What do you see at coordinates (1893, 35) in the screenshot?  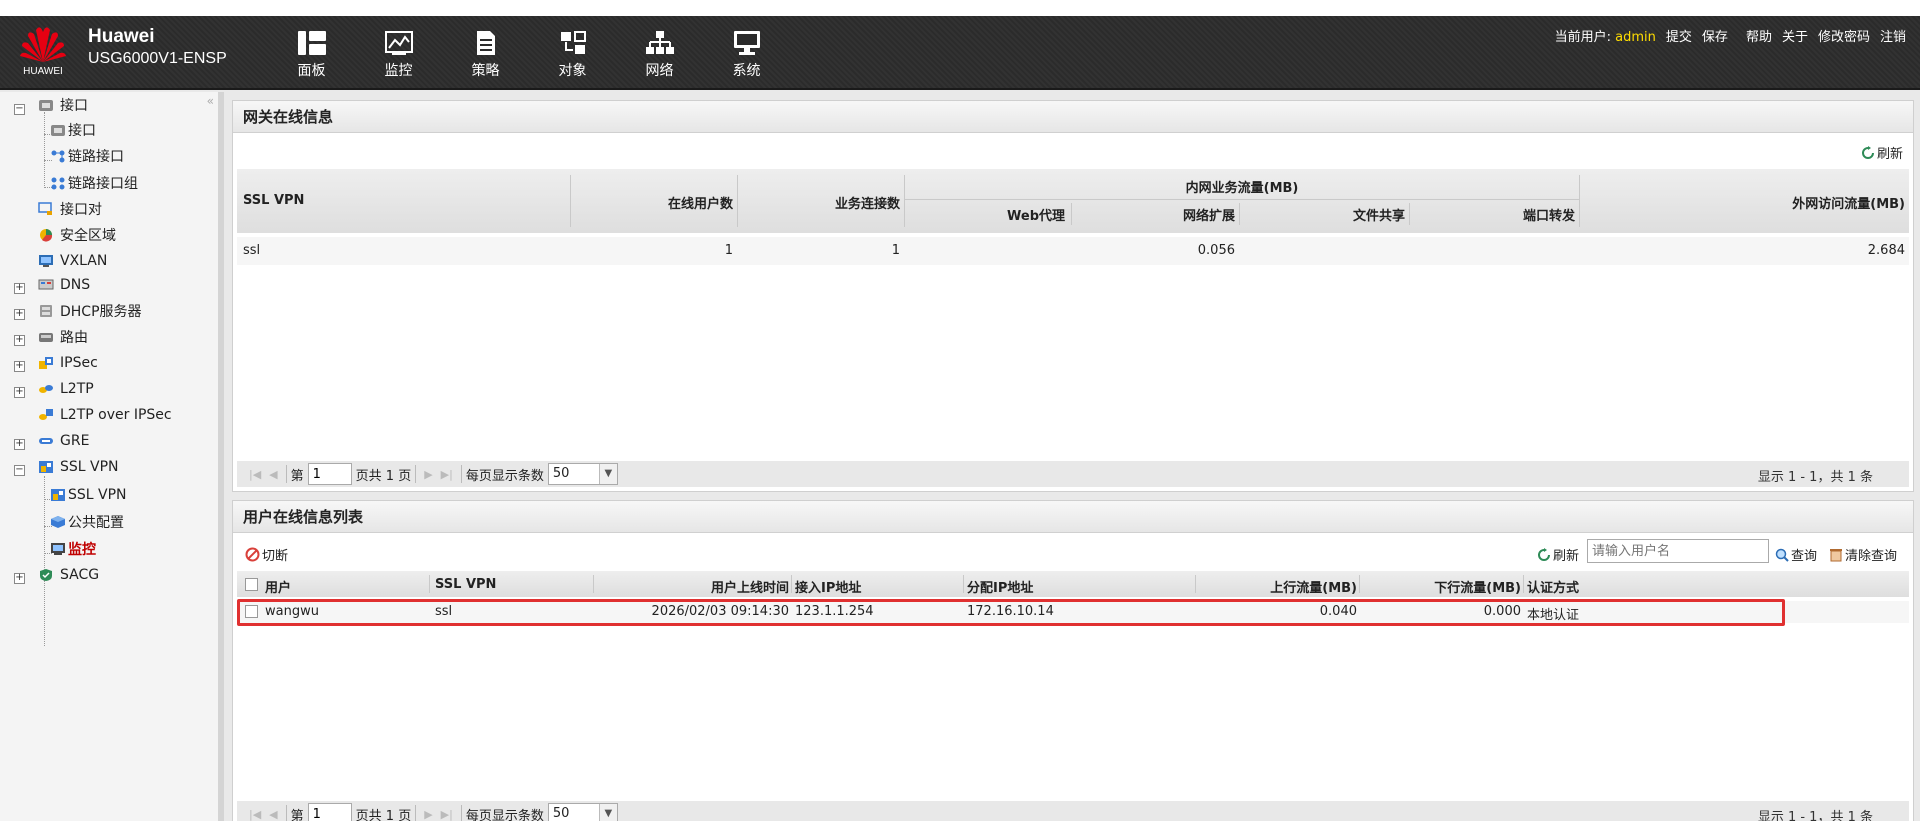 I see `logout-link: 注销` at bounding box center [1893, 35].